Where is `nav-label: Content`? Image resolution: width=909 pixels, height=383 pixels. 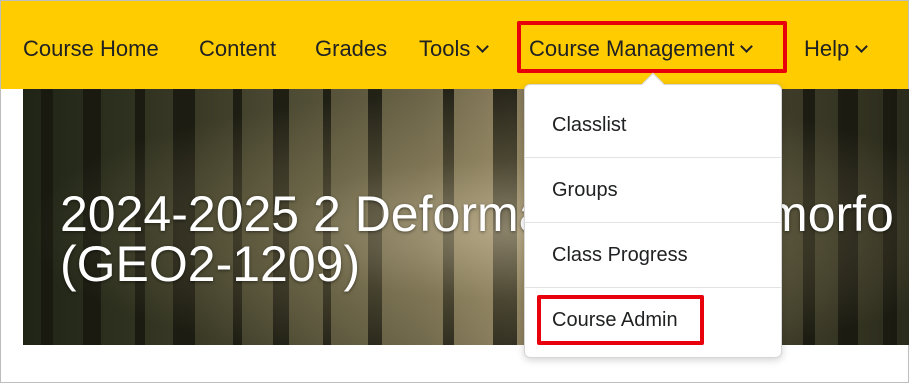 nav-label: Content is located at coordinates (238, 48).